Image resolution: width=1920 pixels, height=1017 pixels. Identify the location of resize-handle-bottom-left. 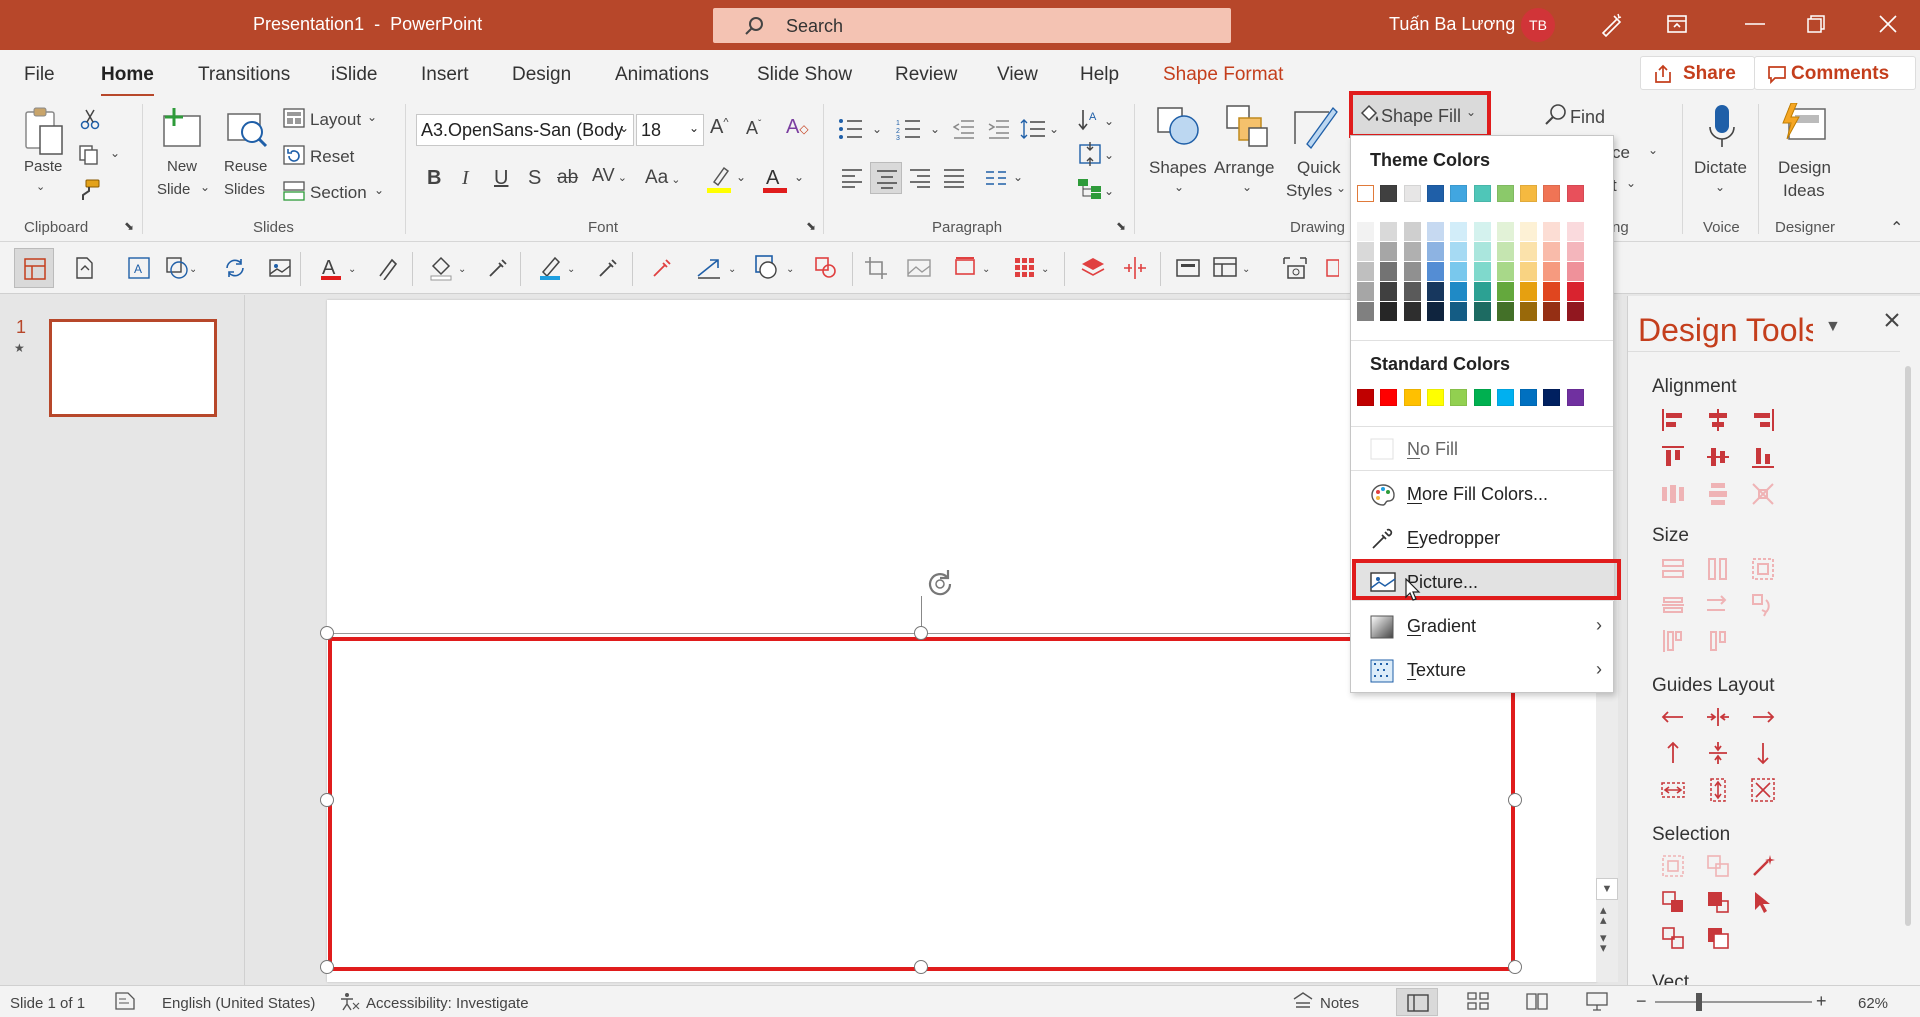
(327, 967).